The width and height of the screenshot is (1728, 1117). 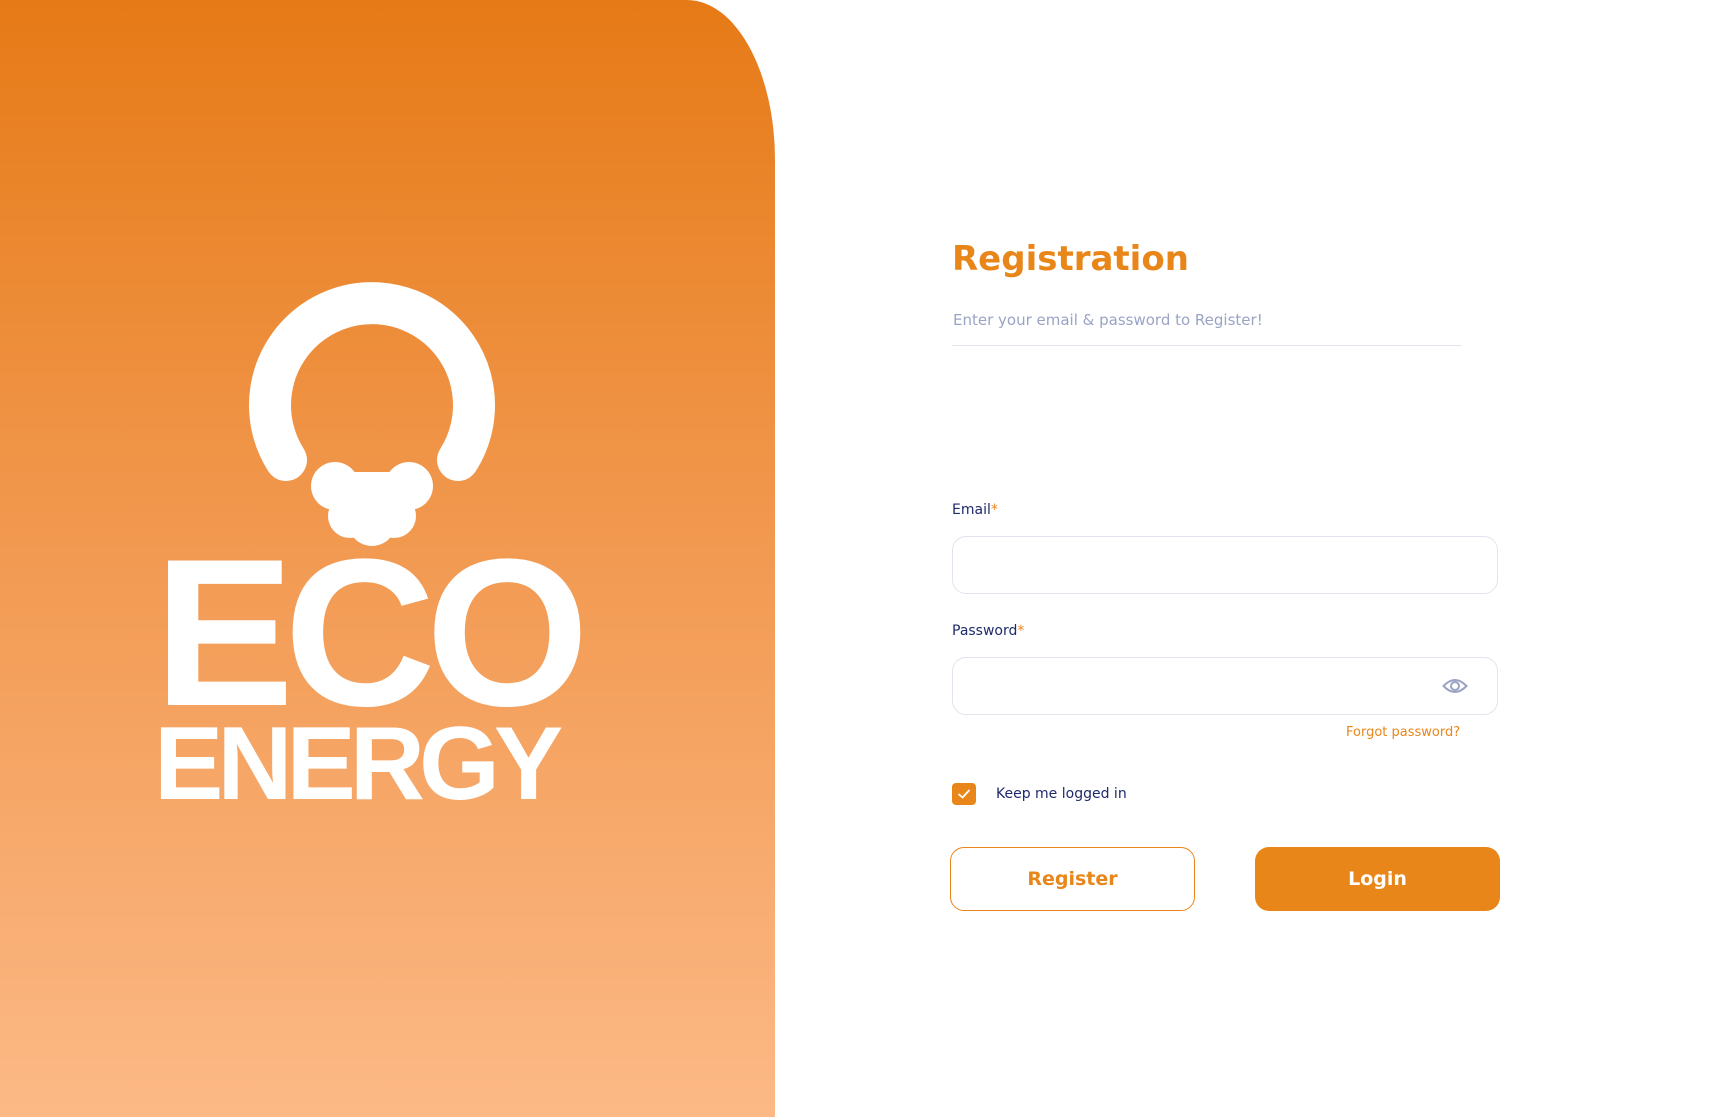 I want to click on page-subtitle: Enter your email & password to Register!, so click(x=1108, y=320).